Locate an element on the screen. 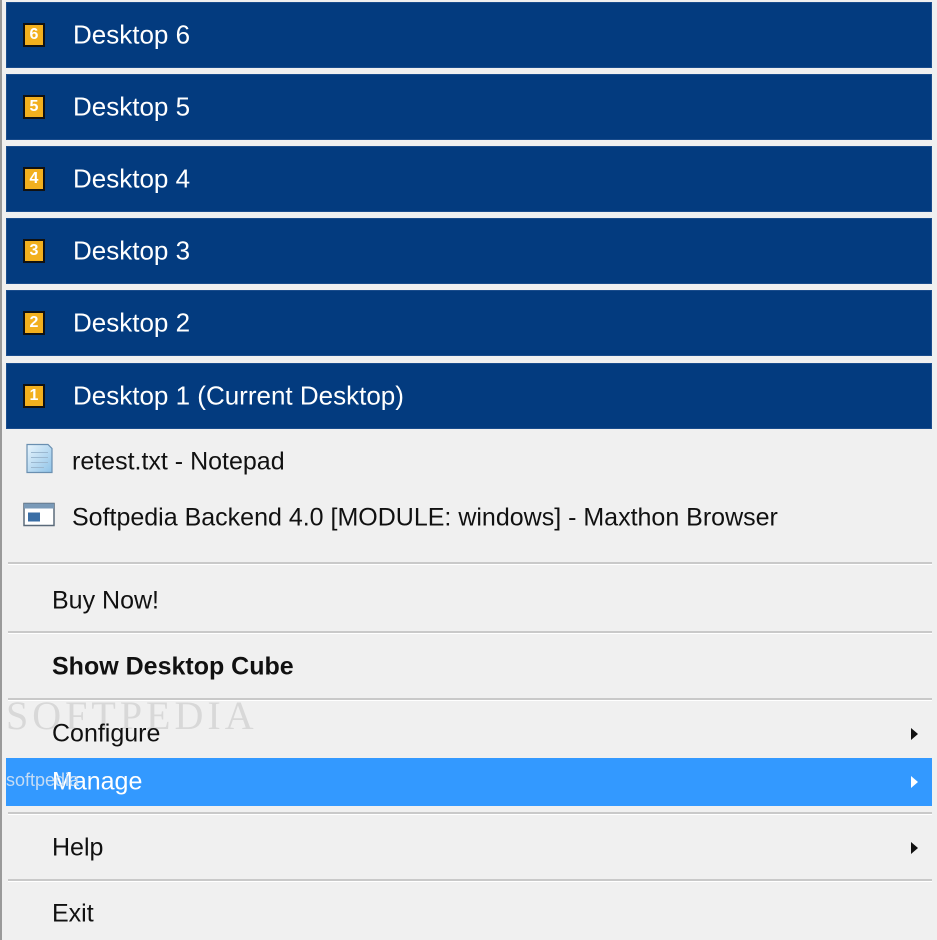 This screenshot has height=940, width=937. show-desktop-cube-label: Show Desktop Cube is located at coordinates (173, 666).